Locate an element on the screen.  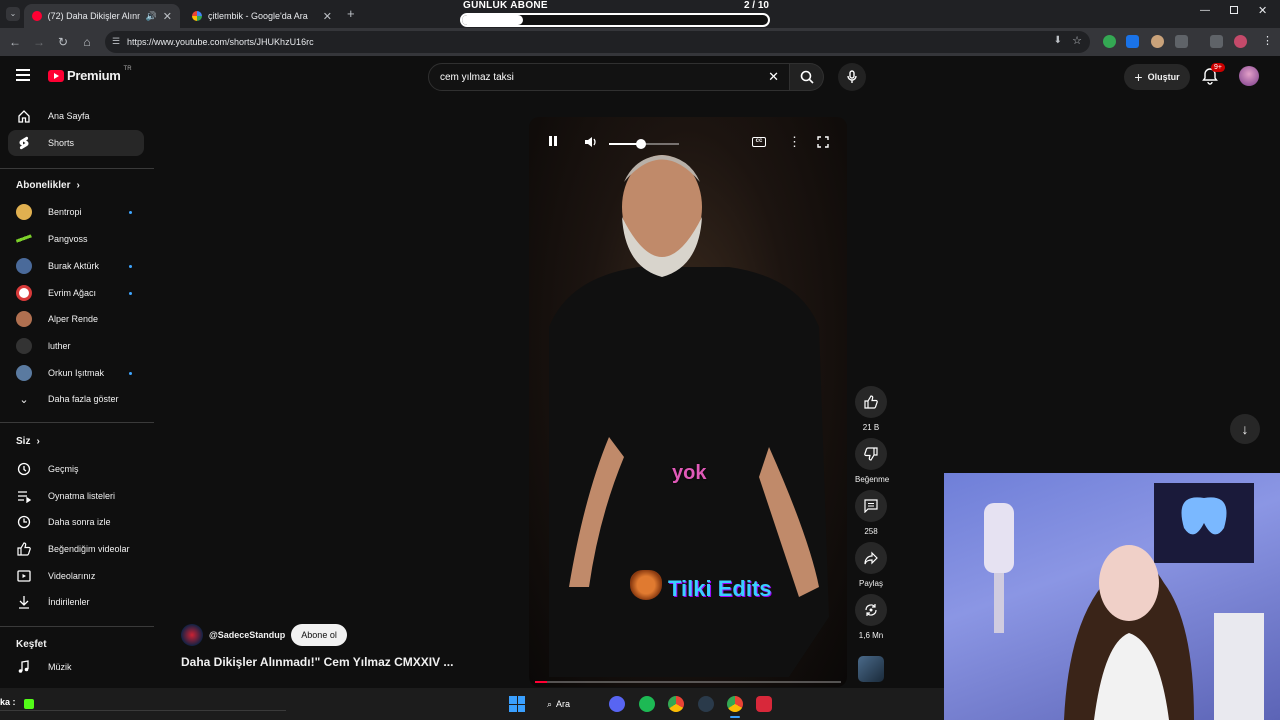
dislike-action: Beğenme is located at coordinates (872, 461).